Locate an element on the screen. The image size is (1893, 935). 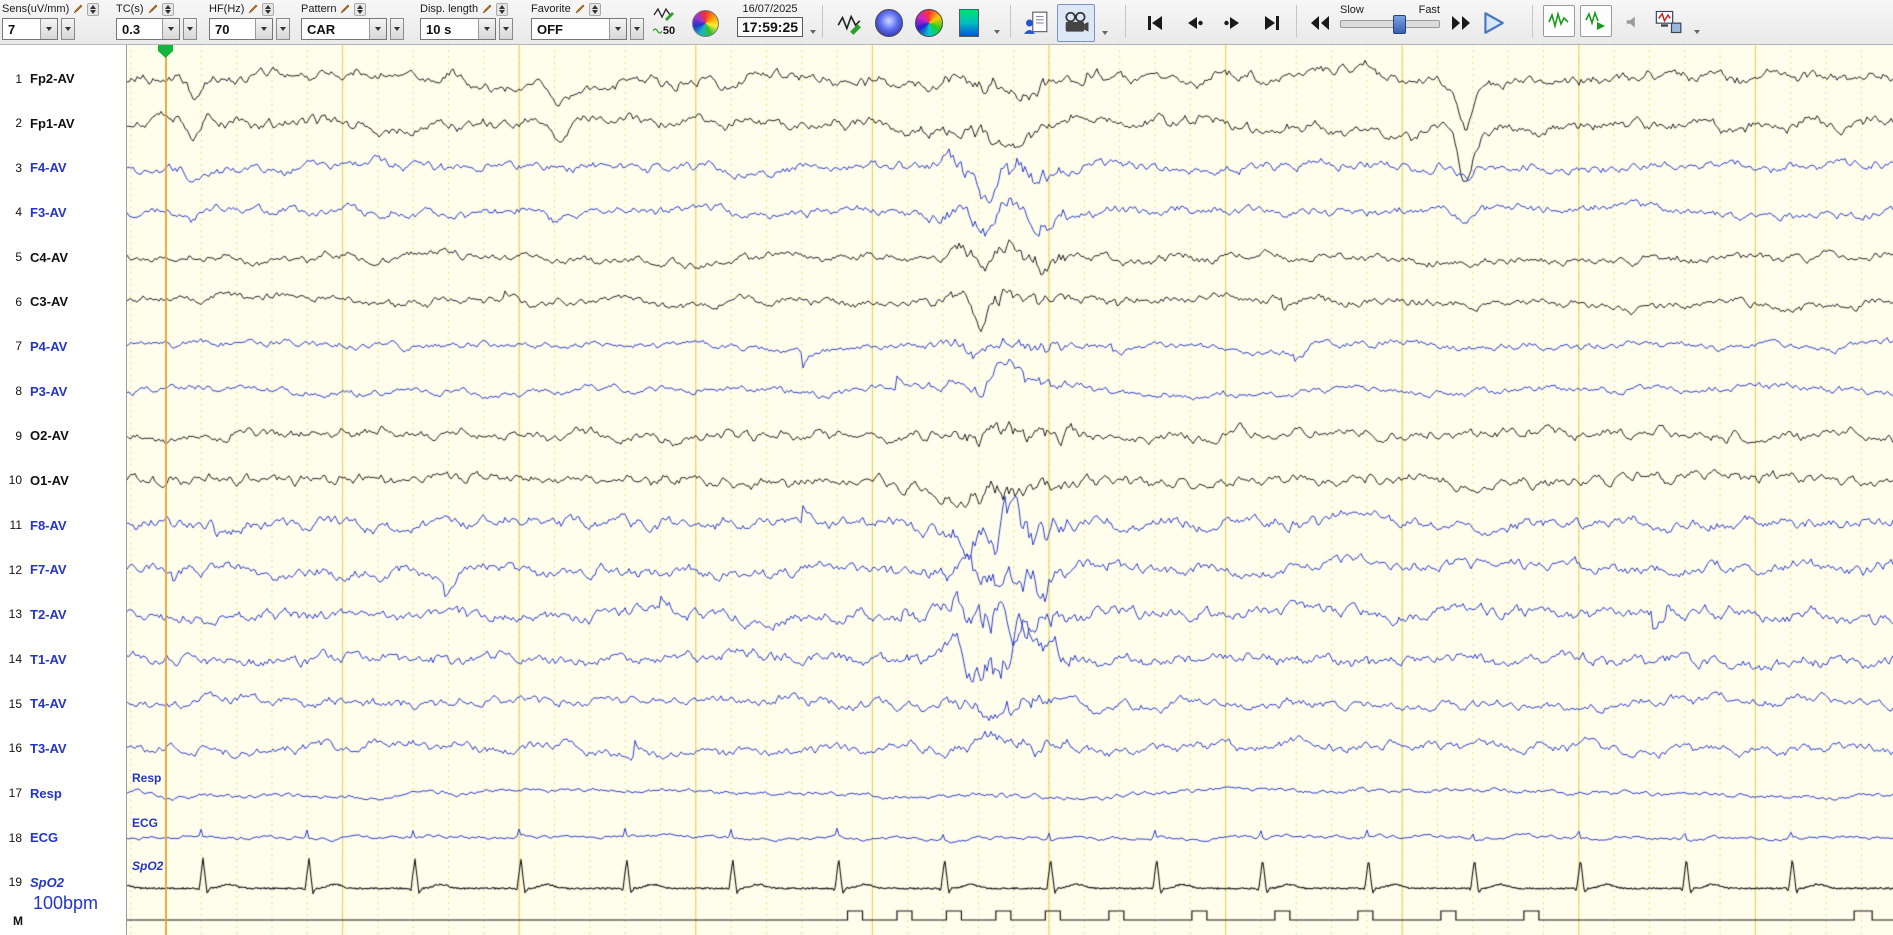
disp-length-stepper is located at coordinates (502, 9).